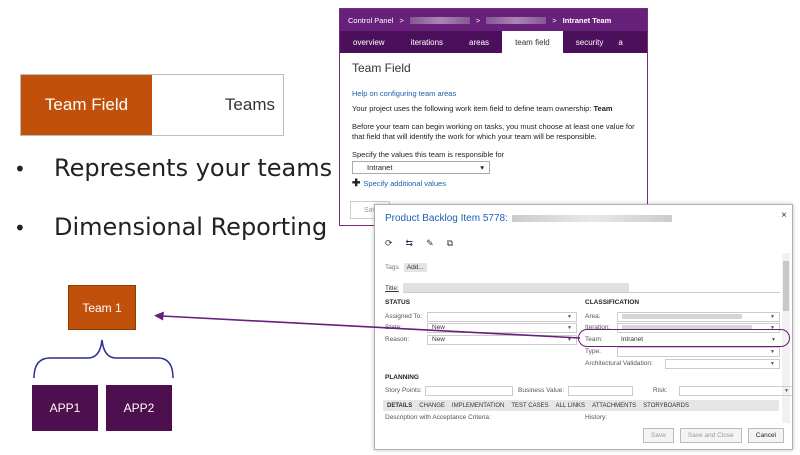 The width and height of the screenshot is (800, 455). What do you see at coordinates (249, 104) in the screenshot?
I see `teams-label: Teams` at bounding box center [249, 104].